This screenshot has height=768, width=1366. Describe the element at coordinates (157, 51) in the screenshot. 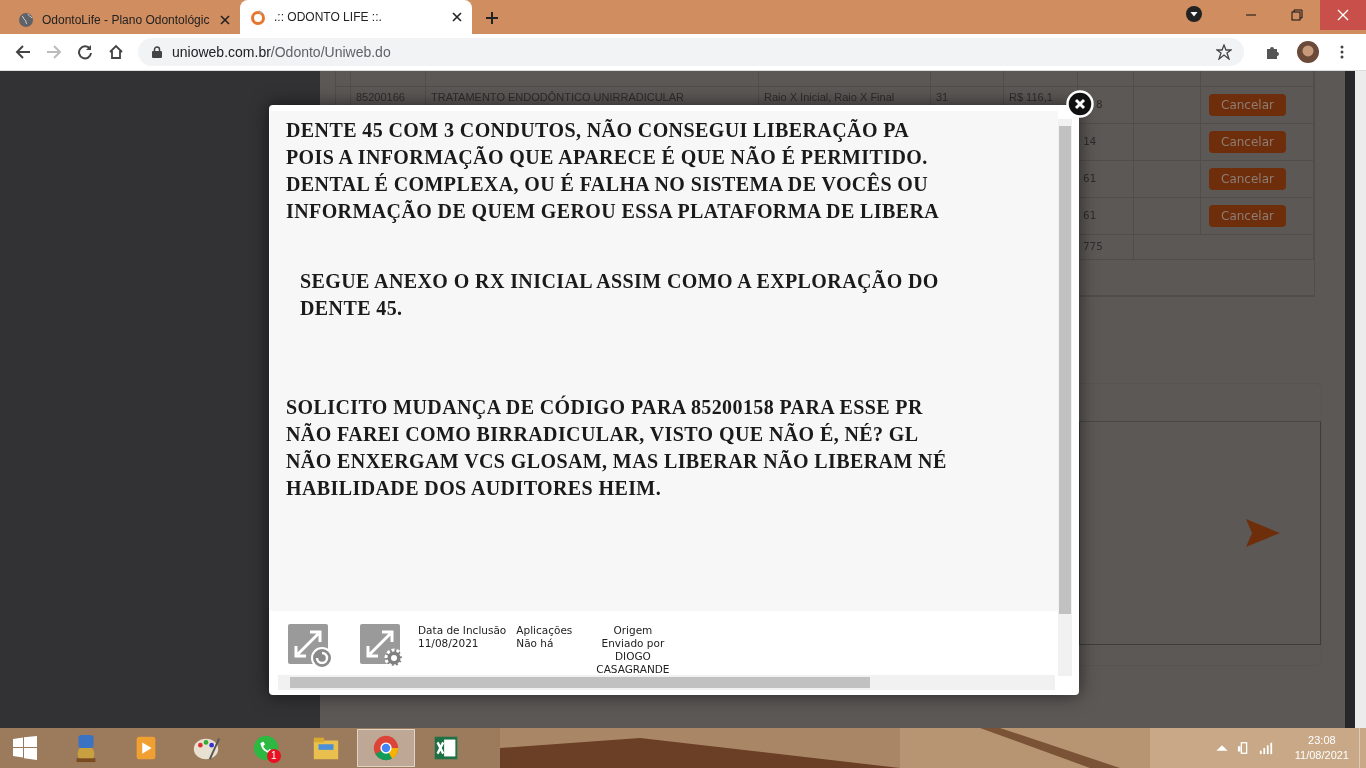

I see `lock-icon` at that location.